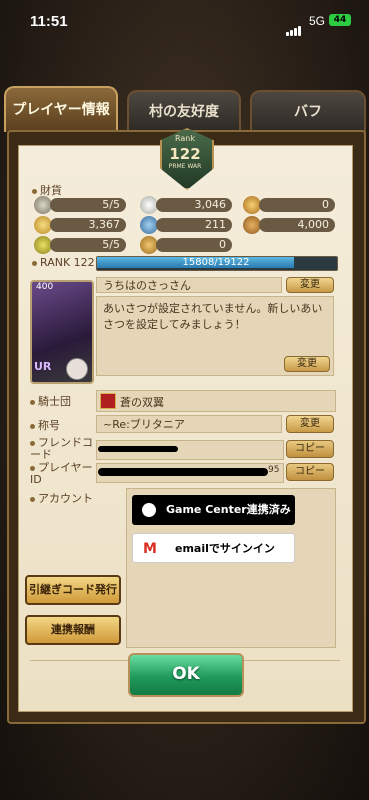 Image resolution: width=369 pixels, height=800 pixels. I want to click on friend-code-label: フレンドコード, so click(62, 449).